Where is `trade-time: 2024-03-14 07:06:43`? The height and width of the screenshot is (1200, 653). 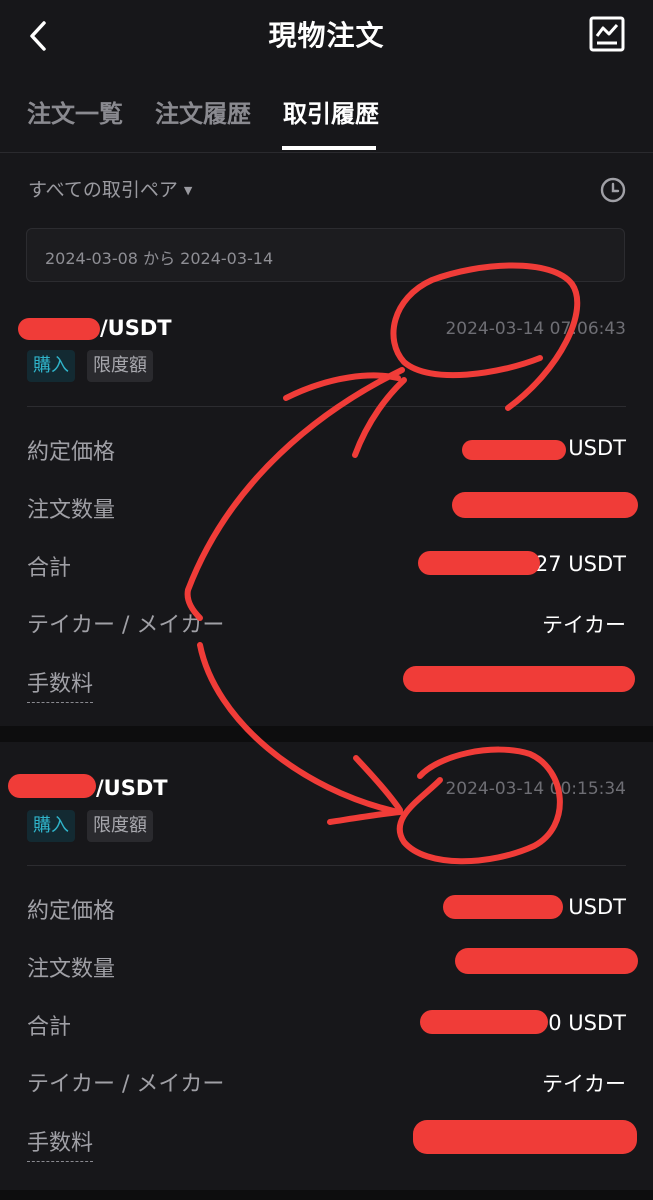 trade-time: 2024-03-14 07:06:43 is located at coordinates (535, 329).